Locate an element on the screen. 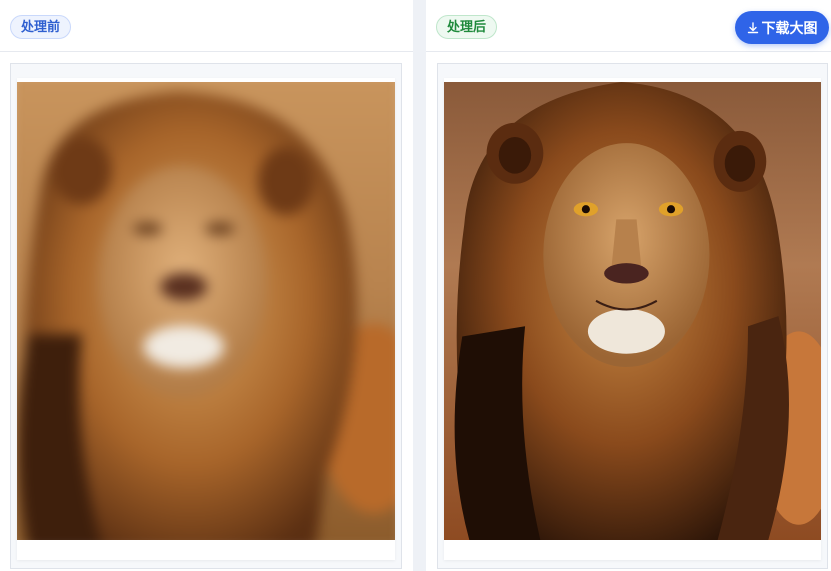 The height and width of the screenshot is (571, 831). download-icon is located at coordinates (752, 27).